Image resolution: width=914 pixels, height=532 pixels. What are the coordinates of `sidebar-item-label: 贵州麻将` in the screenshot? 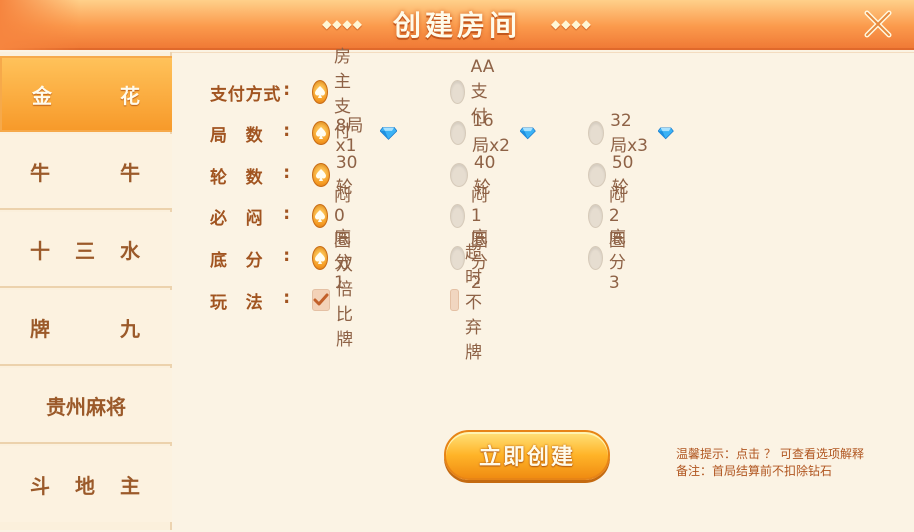 It's located at (86, 406).